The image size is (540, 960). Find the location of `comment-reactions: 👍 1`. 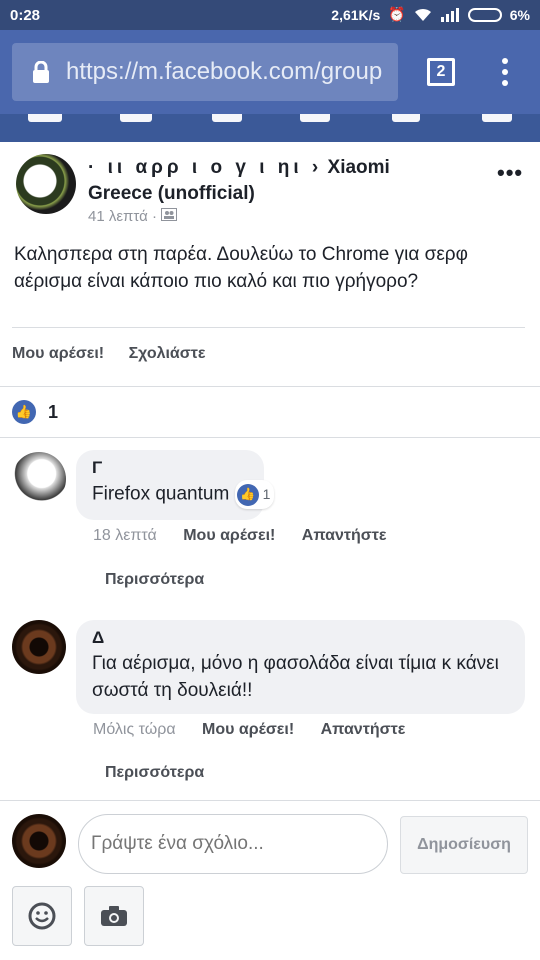

comment-reactions: 👍 1 is located at coordinates (254, 494).